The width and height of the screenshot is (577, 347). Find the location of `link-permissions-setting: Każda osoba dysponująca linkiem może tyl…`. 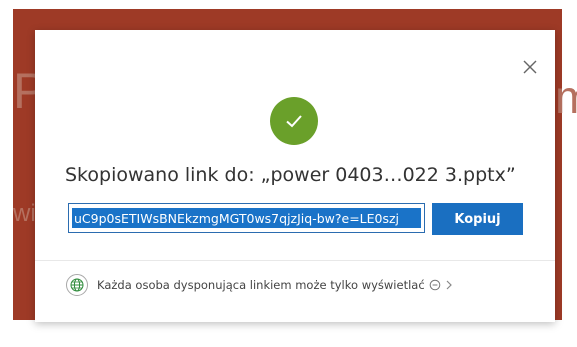

link-permissions-setting: Każda osoba dysponująca linkiem może tyl… is located at coordinates (260, 285).